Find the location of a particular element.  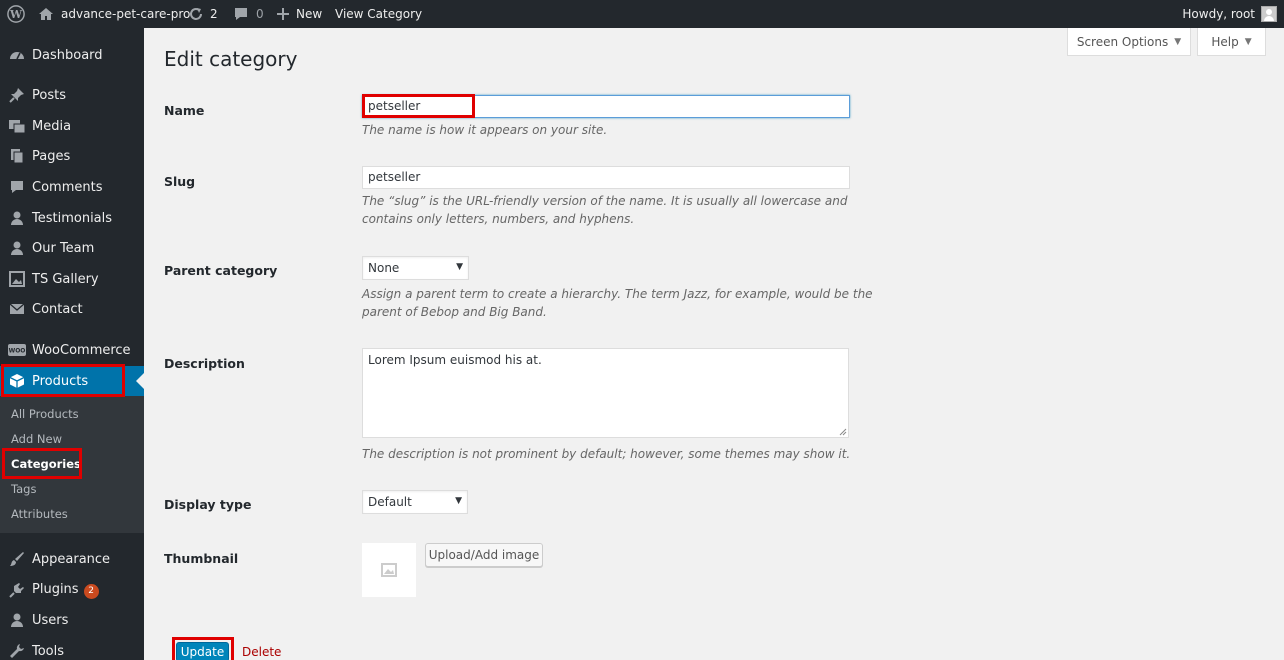

howdy-label: Howdy, root is located at coordinates (1218, 14).